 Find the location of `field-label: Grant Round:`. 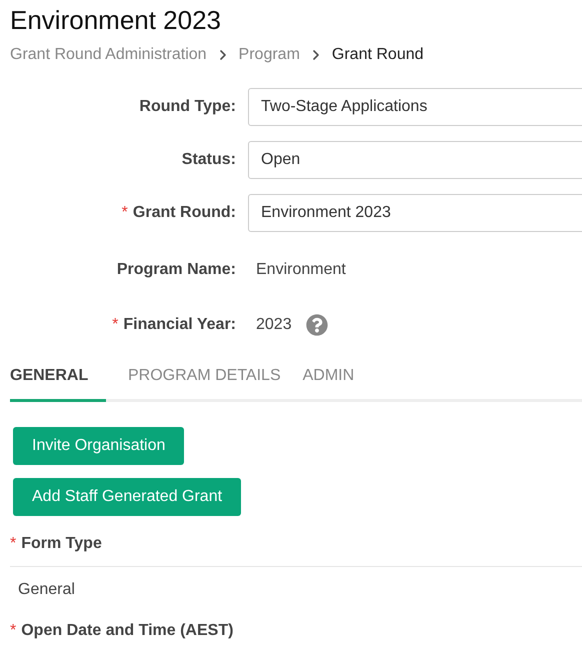

field-label: Grant Round: is located at coordinates (184, 213).